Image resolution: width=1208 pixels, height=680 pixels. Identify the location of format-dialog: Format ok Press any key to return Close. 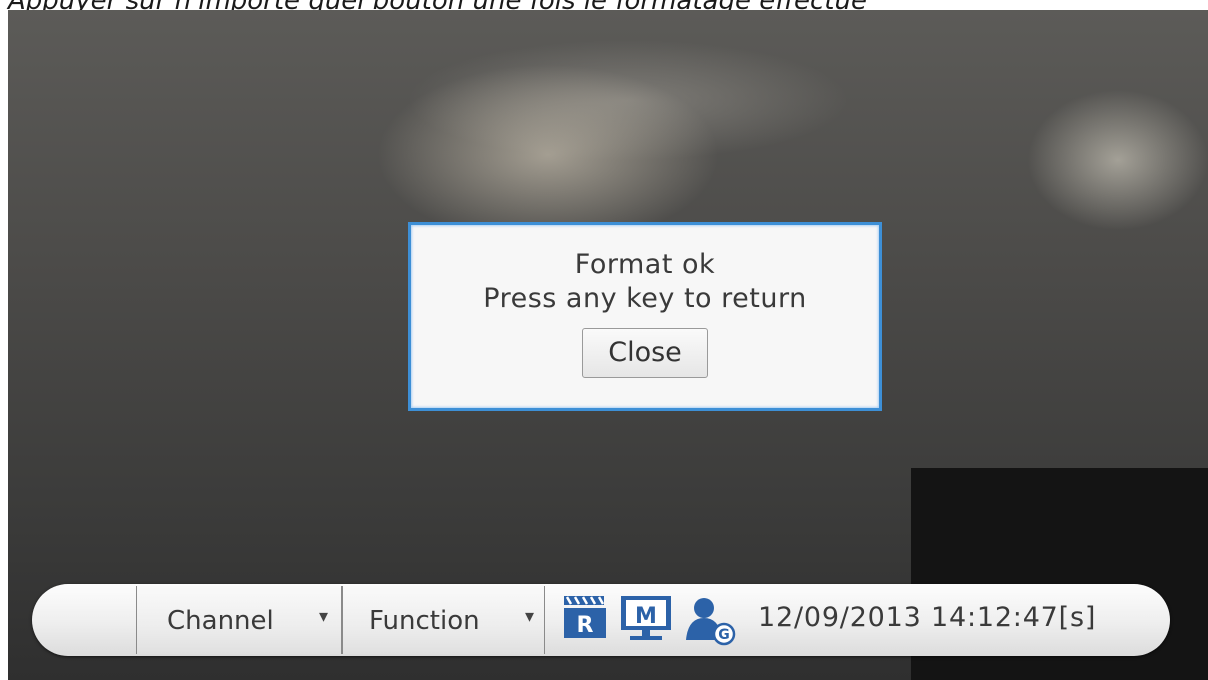
(645, 316).